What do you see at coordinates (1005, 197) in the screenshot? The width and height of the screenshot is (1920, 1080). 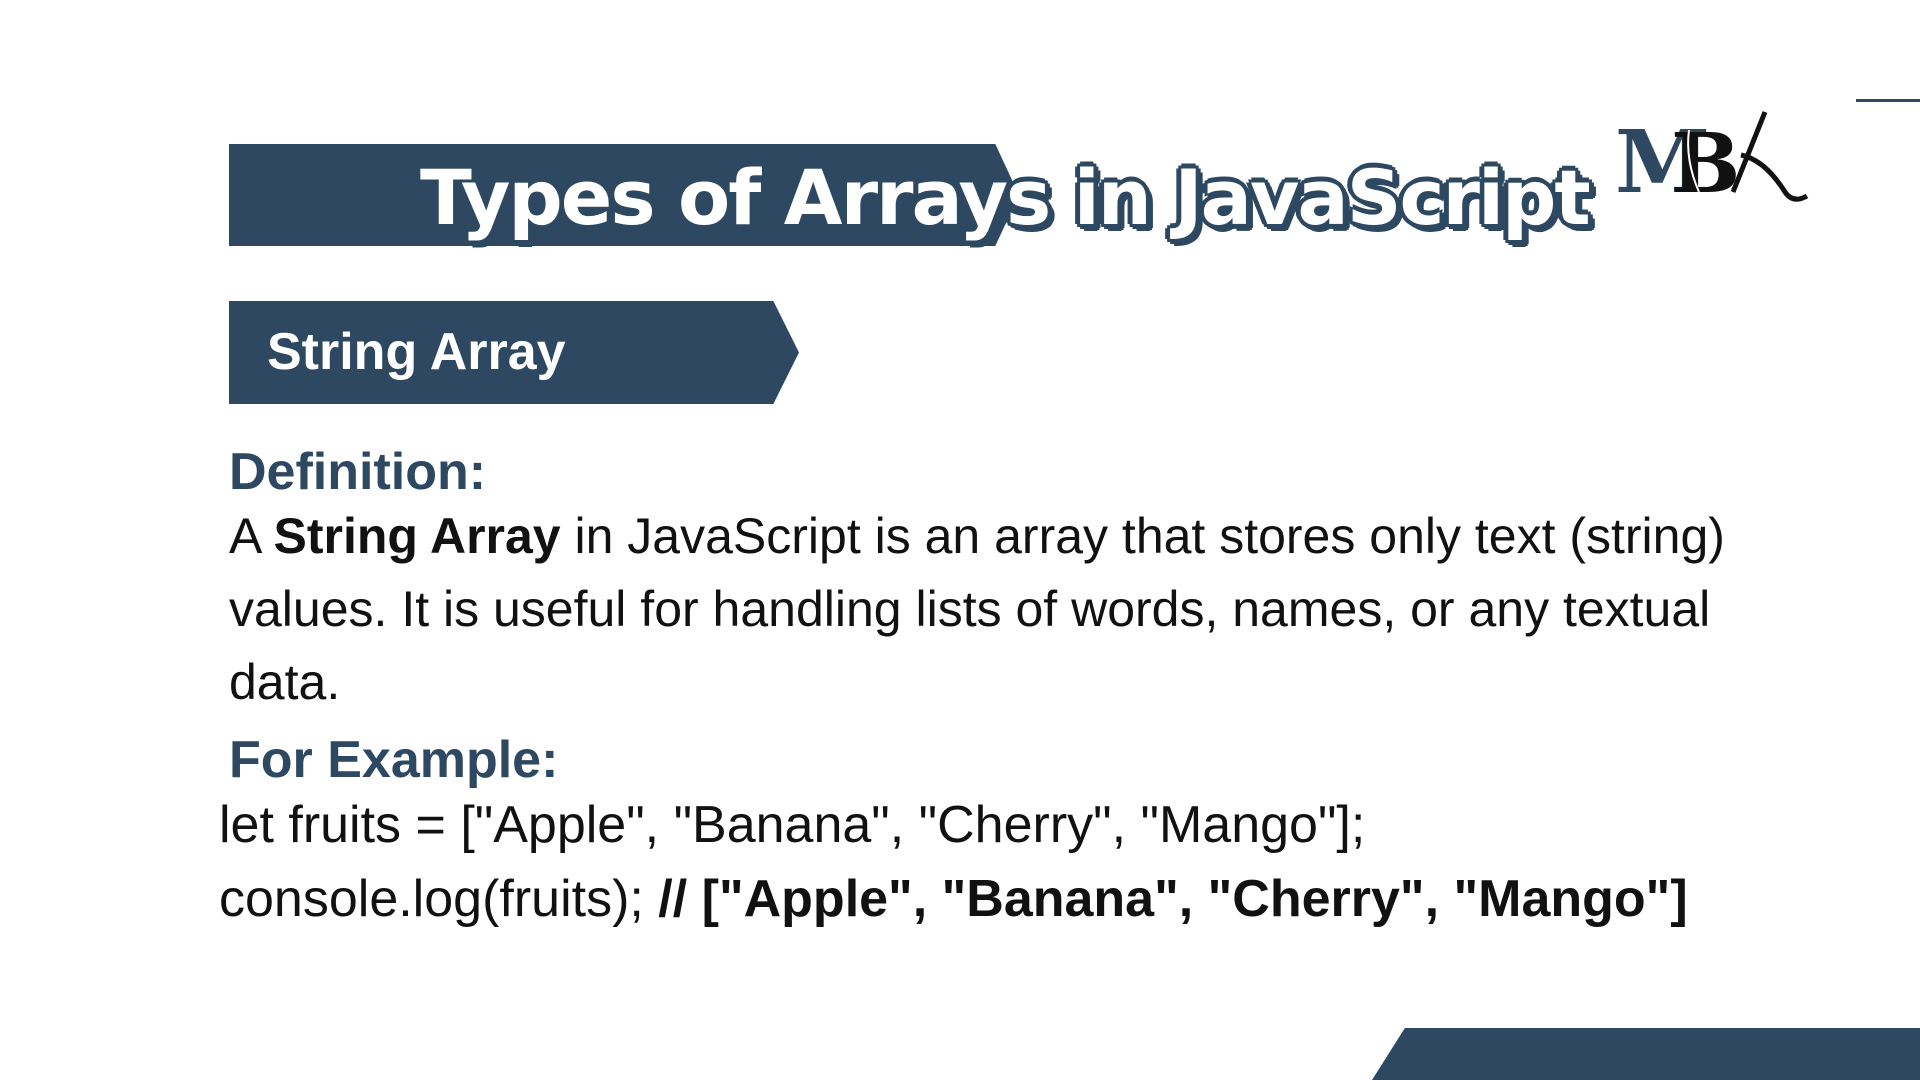 I see `slide-title: Types of Arrays in JavaScript` at bounding box center [1005, 197].